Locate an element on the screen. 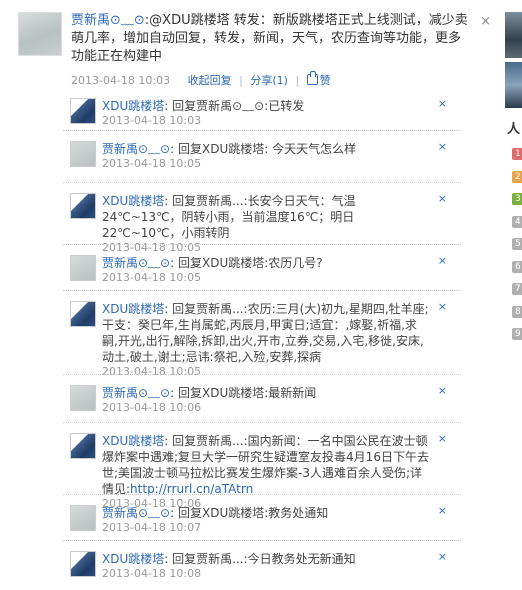  like-link: 赞 is located at coordinates (318, 79).